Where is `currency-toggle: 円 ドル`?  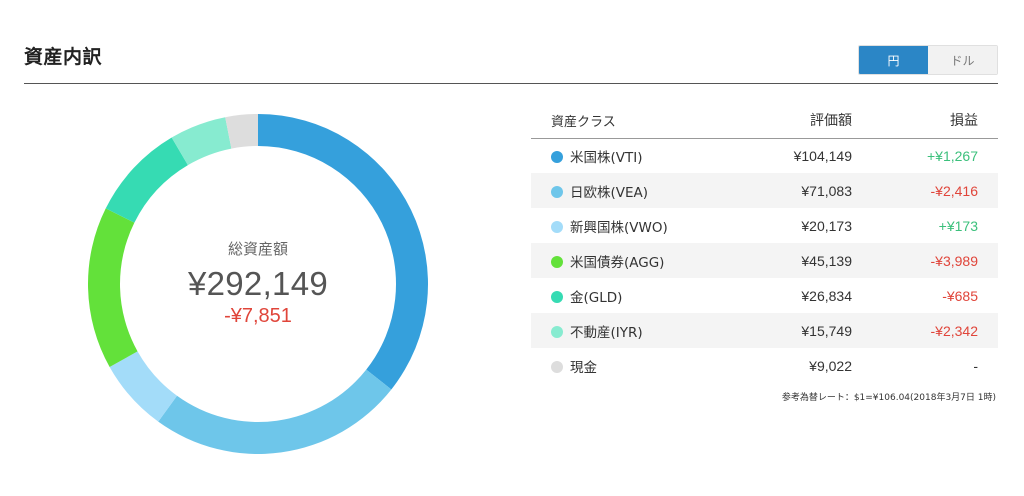 currency-toggle: 円 ドル is located at coordinates (928, 60).